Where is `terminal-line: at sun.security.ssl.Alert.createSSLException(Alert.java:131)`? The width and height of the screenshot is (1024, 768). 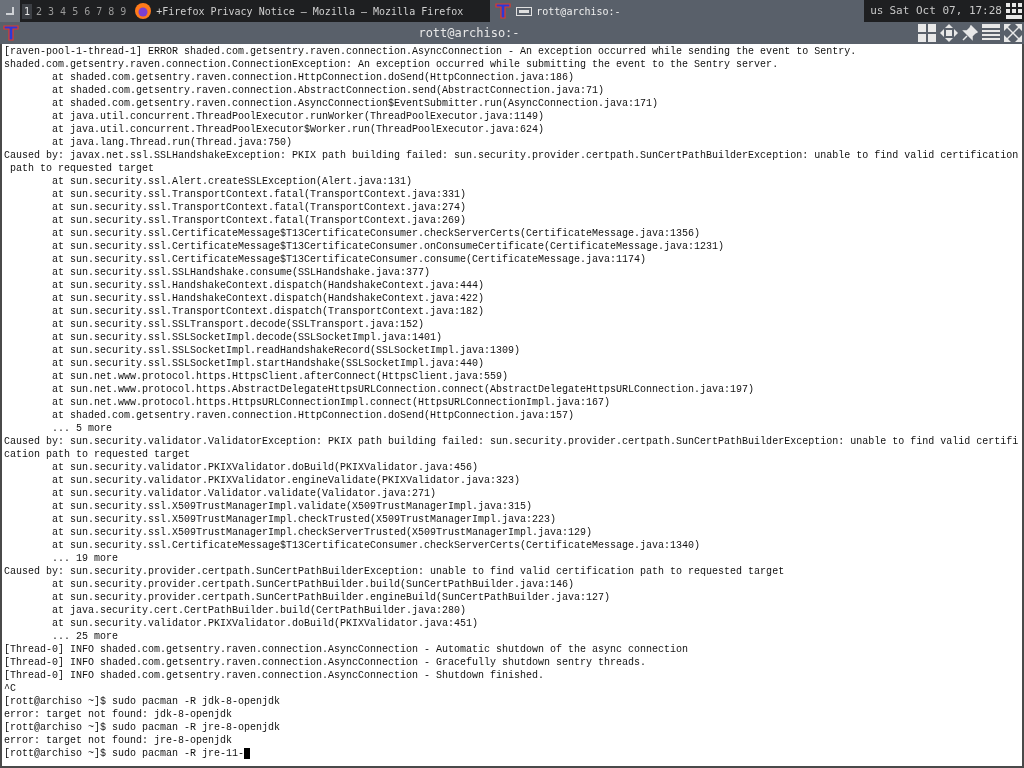
terminal-line: at sun.security.ssl.Alert.createSSLException(Alert.java:131) is located at coordinates (232, 181).